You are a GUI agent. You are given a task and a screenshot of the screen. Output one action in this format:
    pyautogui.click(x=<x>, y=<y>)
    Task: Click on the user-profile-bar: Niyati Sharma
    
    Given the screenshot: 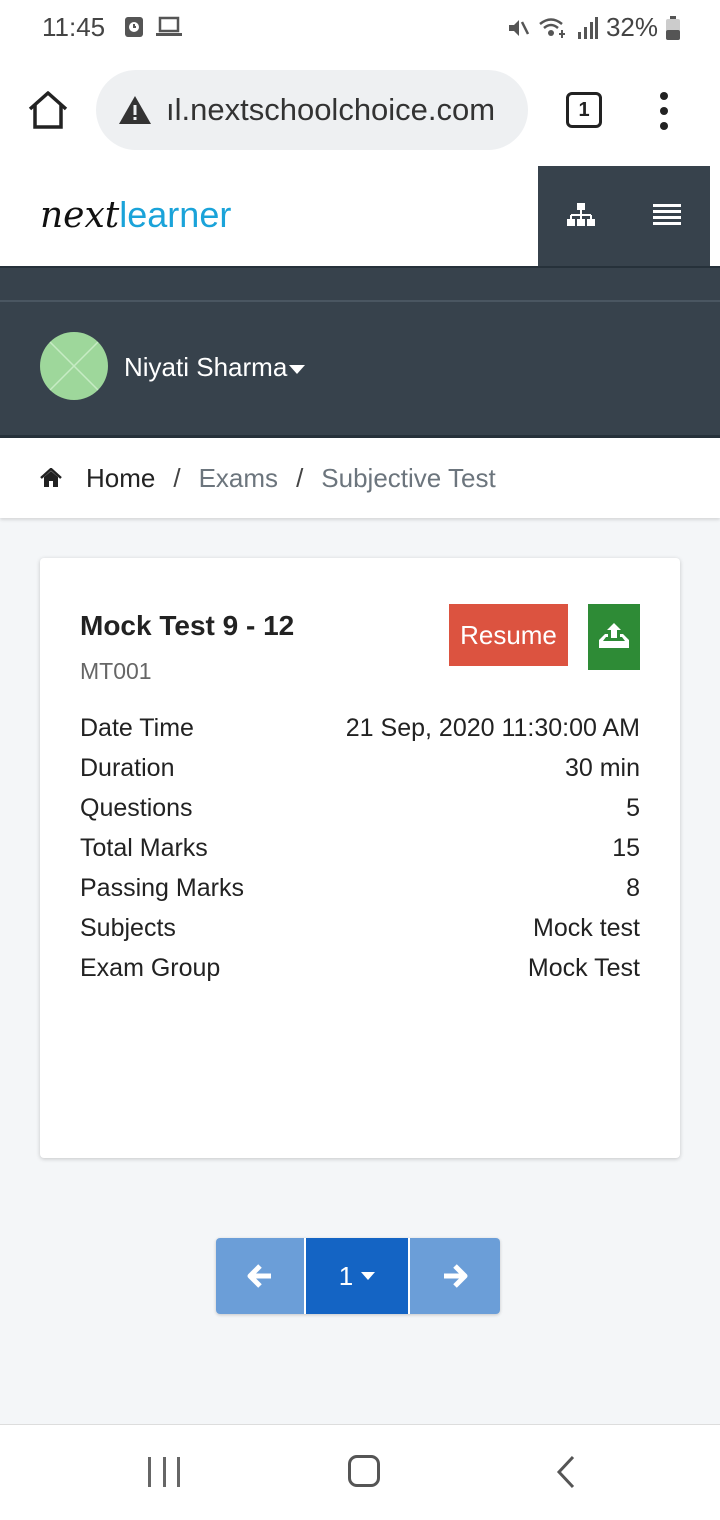 What is the action you would take?
    pyautogui.click(x=360, y=353)
    